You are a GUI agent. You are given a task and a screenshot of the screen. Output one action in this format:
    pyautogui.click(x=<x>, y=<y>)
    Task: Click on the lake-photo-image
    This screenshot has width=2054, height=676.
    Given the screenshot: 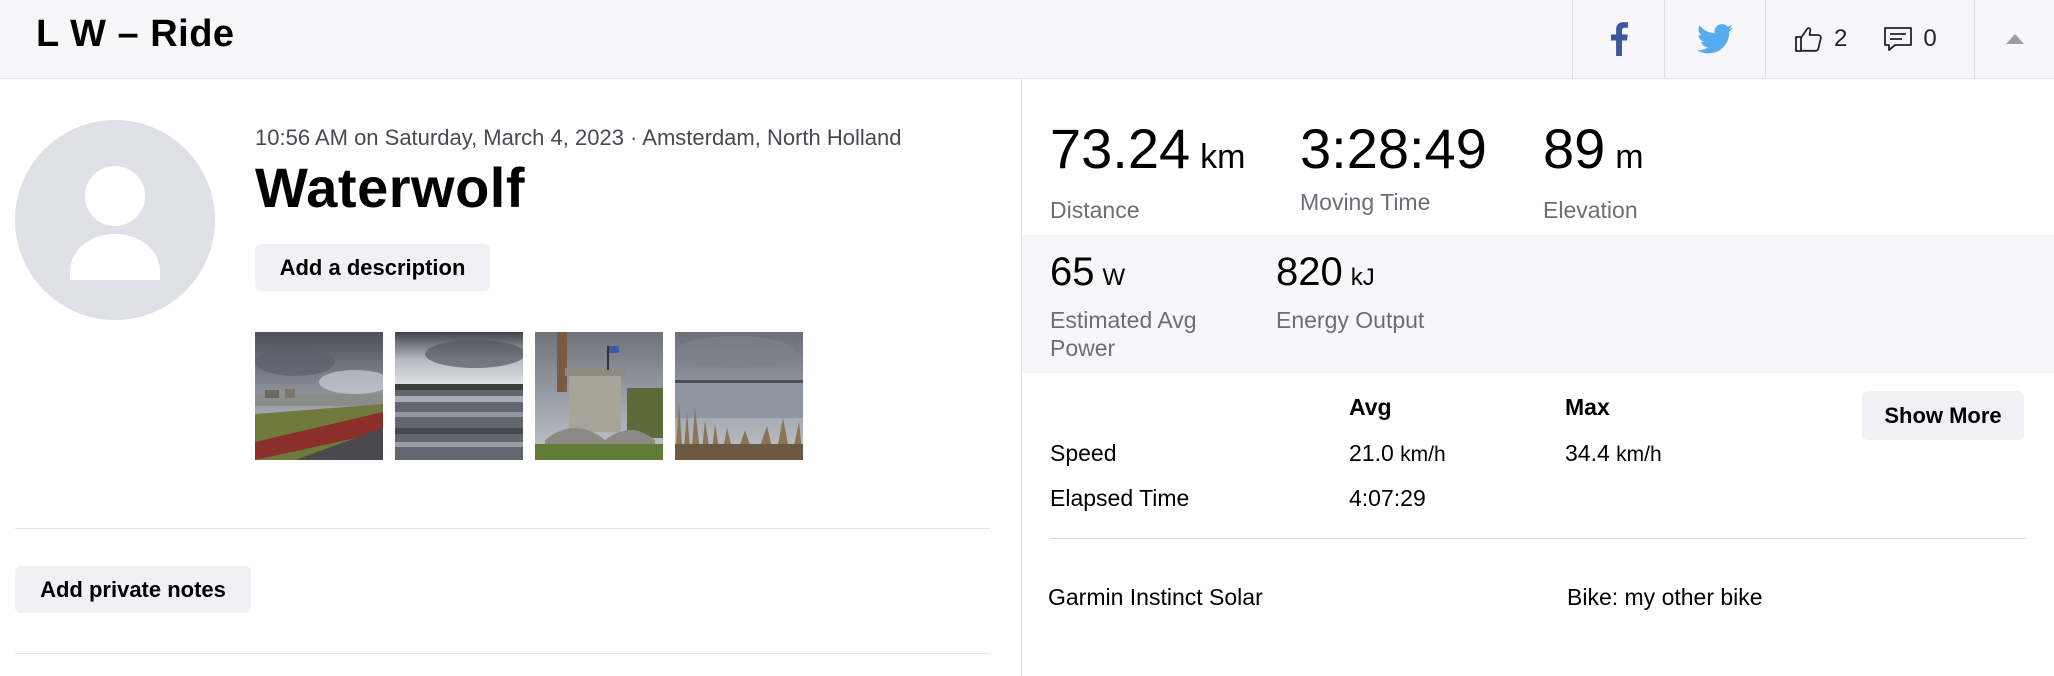 What is the action you would take?
    pyautogui.click(x=739, y=396)
    